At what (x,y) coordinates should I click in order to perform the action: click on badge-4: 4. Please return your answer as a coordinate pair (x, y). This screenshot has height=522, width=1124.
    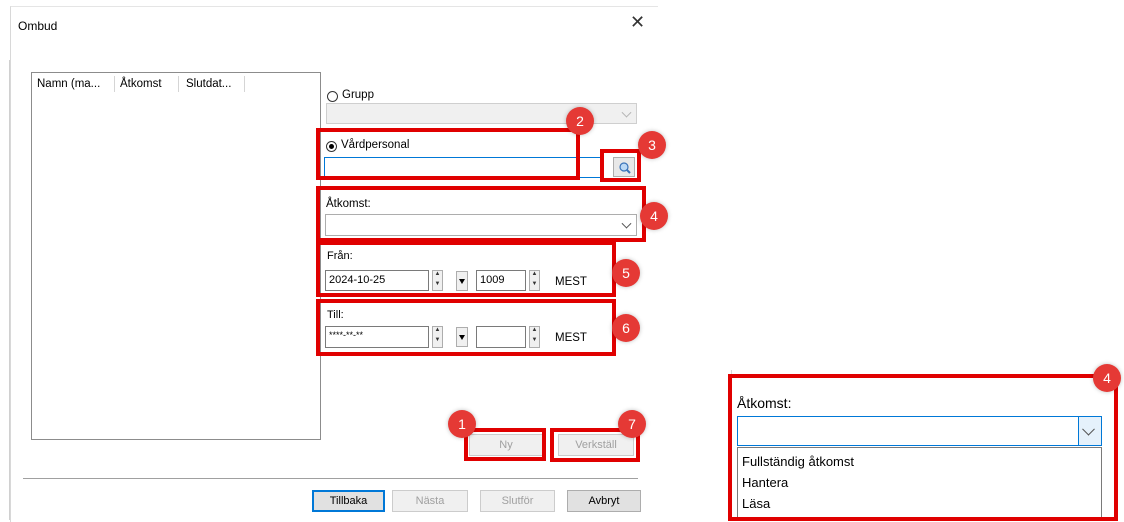
    Looking at the image, I should click on (654, 216).